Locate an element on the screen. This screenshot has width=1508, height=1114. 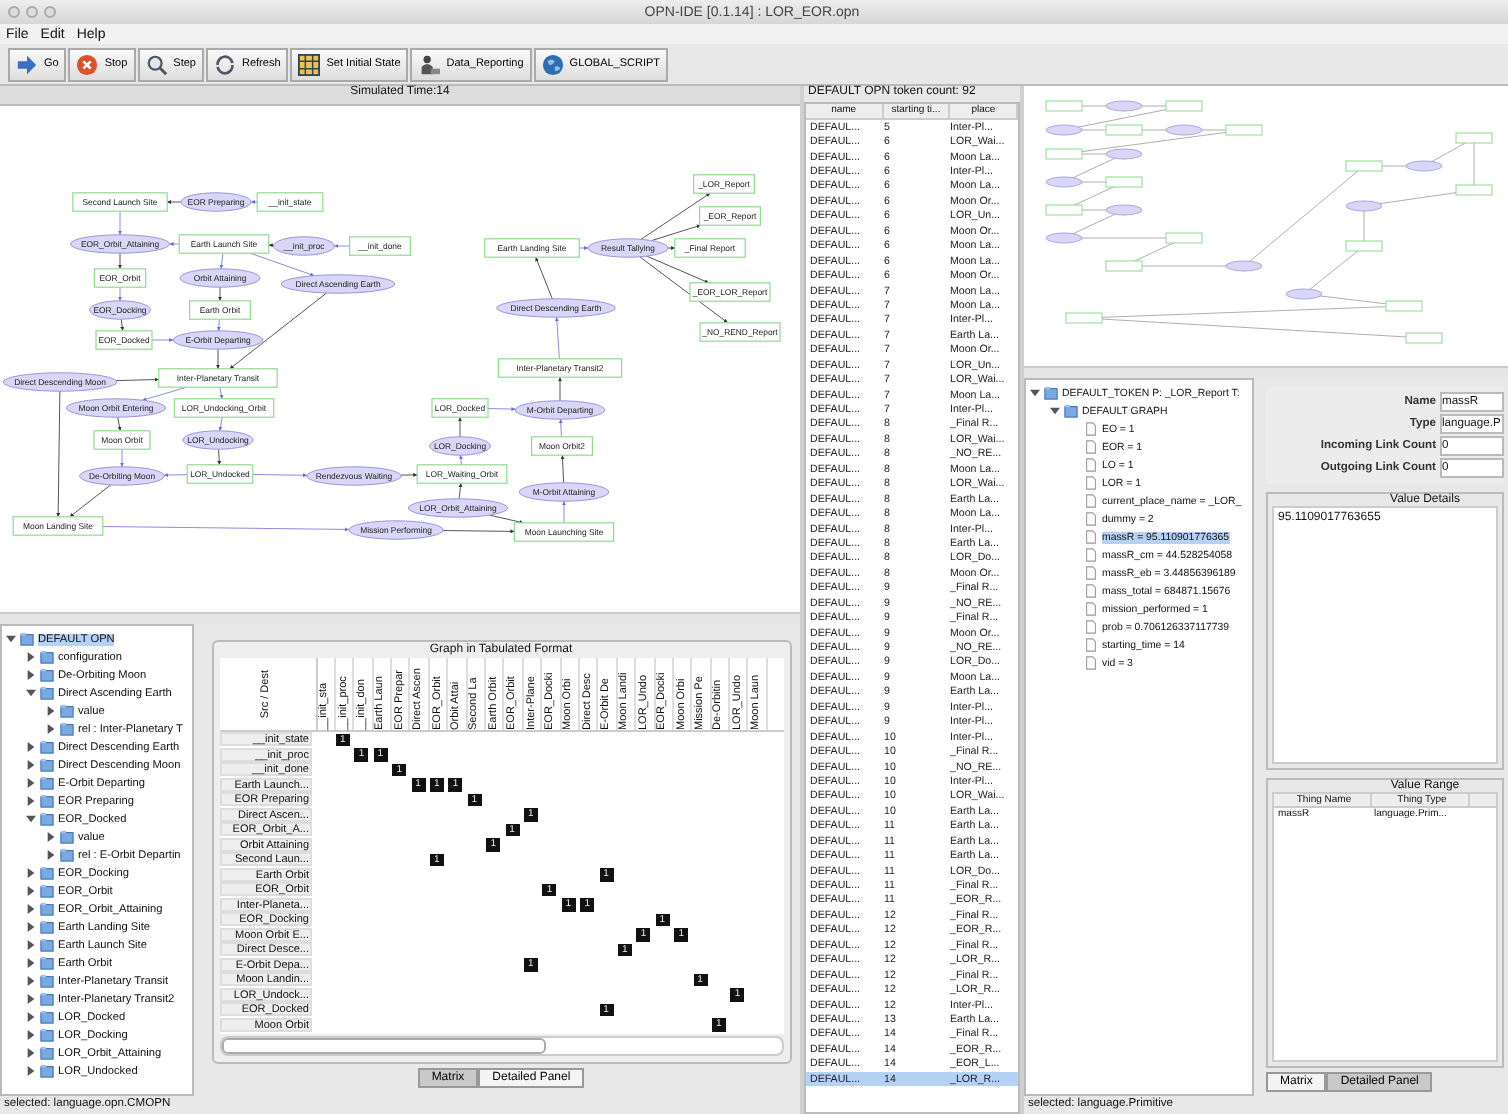
arrow-icon is located at coordinates (27, 64).